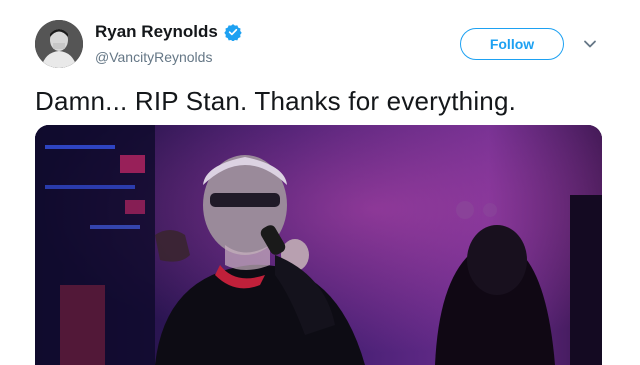  Describe the element at coordinates (512, 44) in the screenshot. I see `follow-button: Follow` at that location.